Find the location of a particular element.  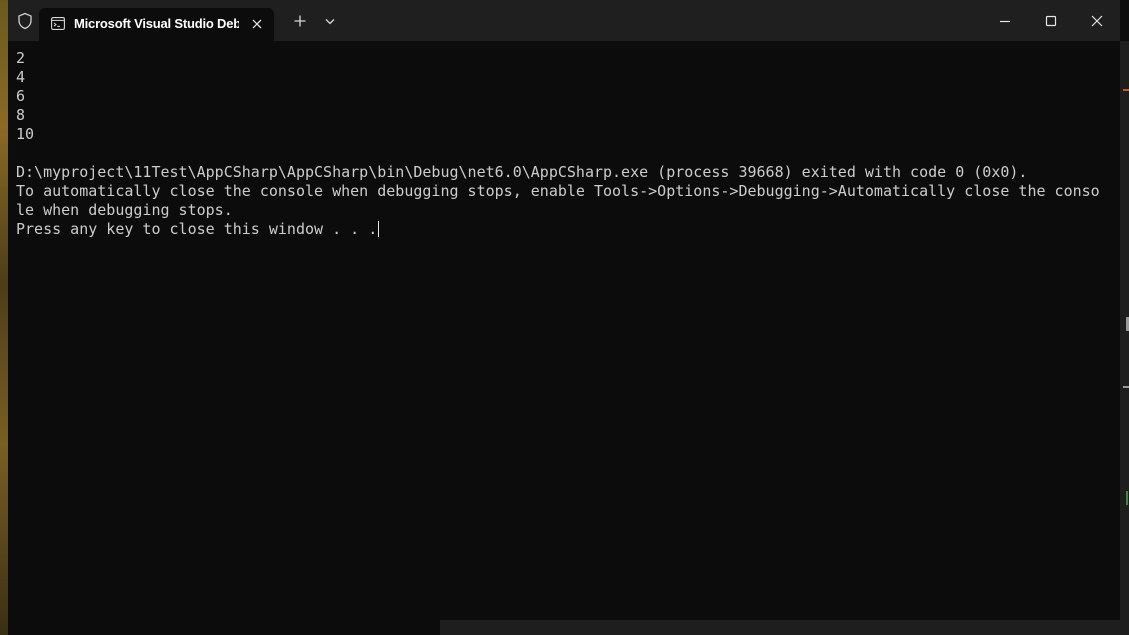

console-line: 2 is located at coordinates (21, 58).